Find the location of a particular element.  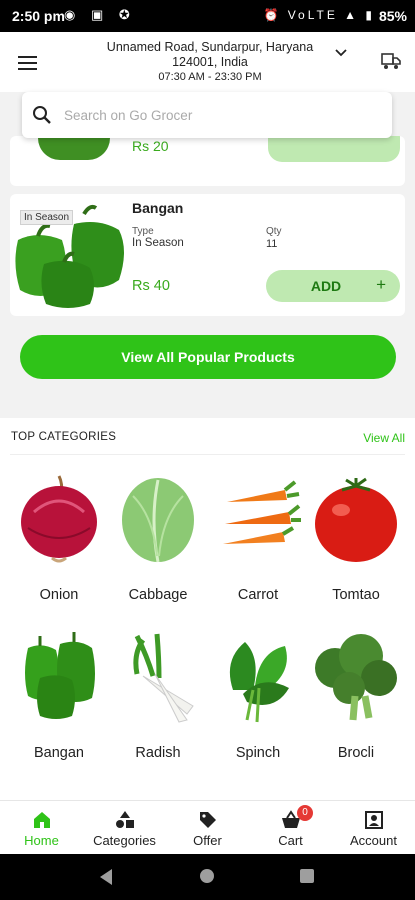

system-navigation-bar is located at coordinates (207, 877).